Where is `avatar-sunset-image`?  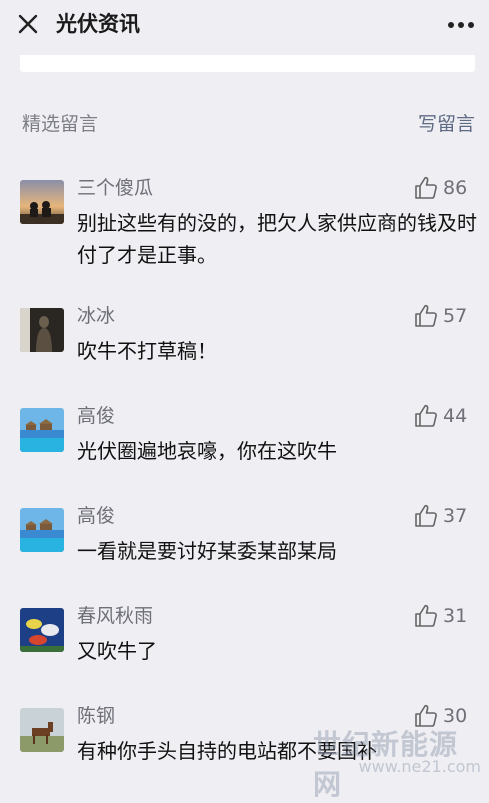 avatar-sunset-image is located at coordinates (42, 202).